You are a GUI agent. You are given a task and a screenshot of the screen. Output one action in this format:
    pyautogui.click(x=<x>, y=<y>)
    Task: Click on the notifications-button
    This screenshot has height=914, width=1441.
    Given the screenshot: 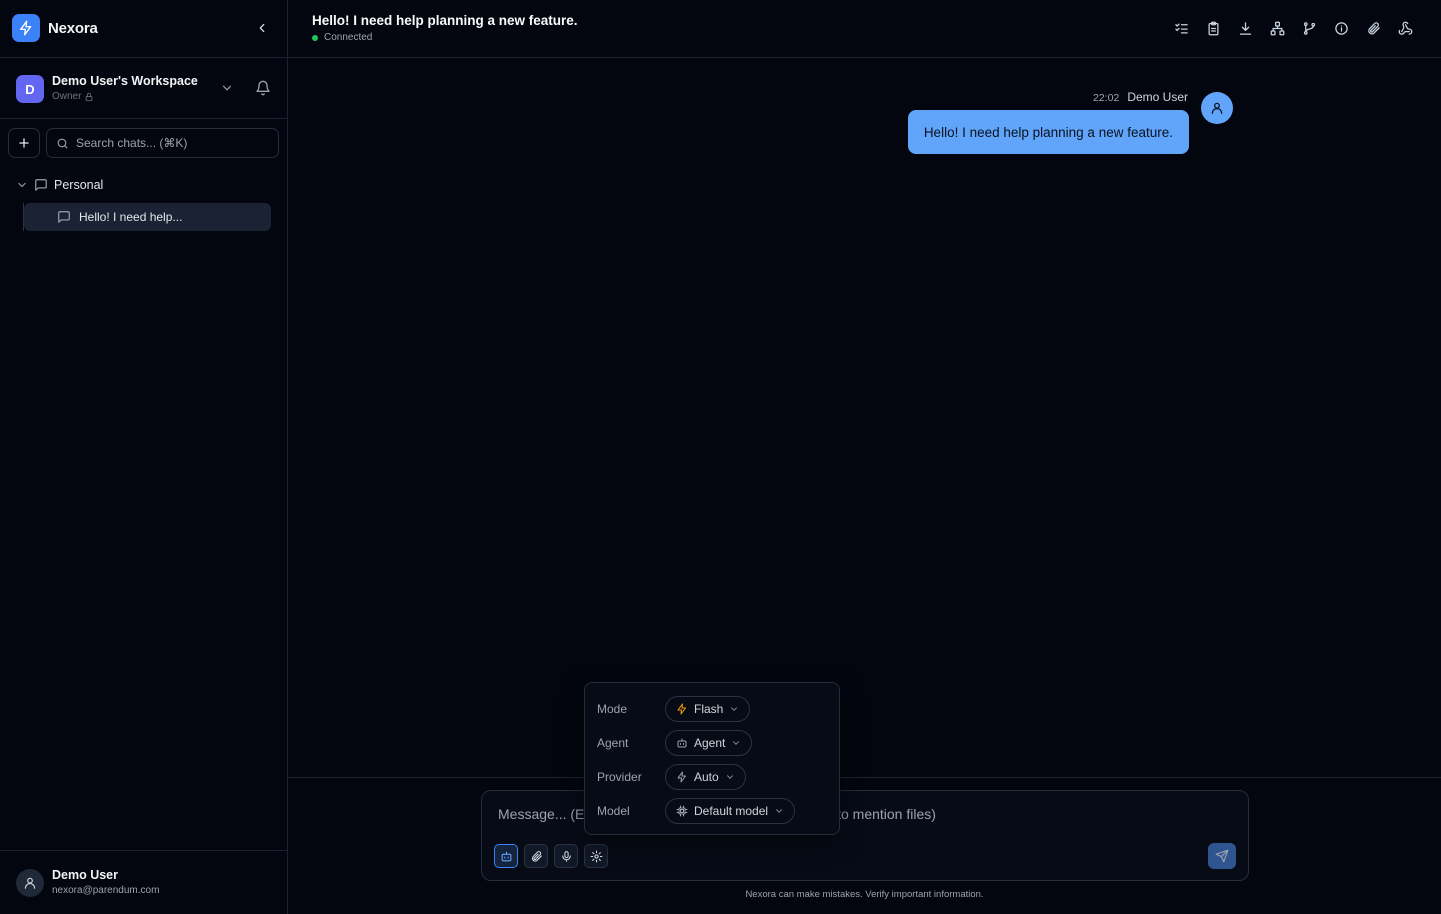 What is the action you would take?
    pyautogui.click(x=263, y=88)
    